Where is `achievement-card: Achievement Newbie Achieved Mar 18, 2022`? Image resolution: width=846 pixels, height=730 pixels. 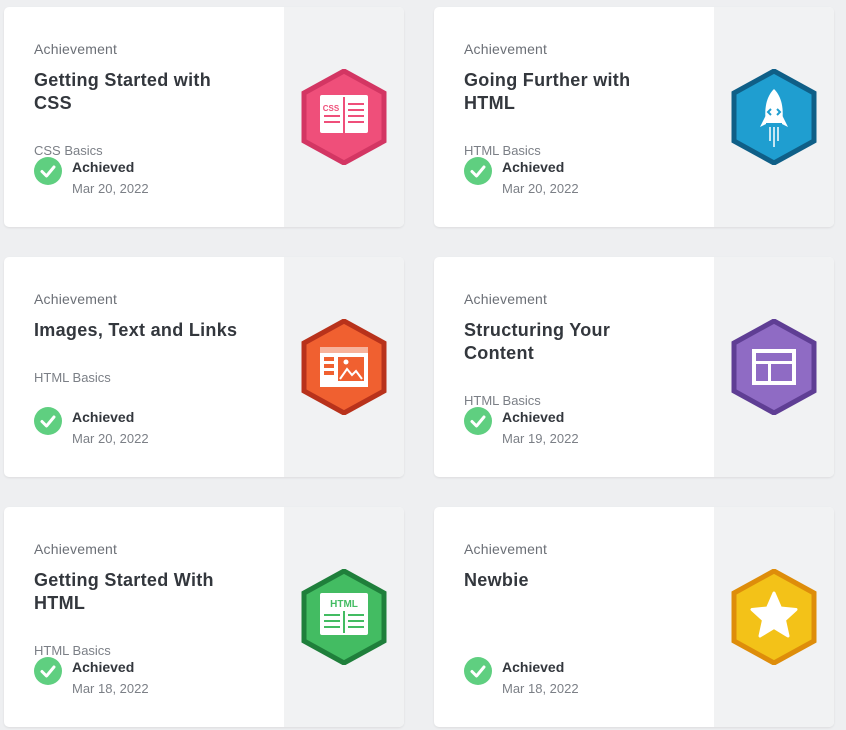
achievement-card: Achievement Newbie Achieved Mar 18, 2022 is located at coordinates (634, 617).